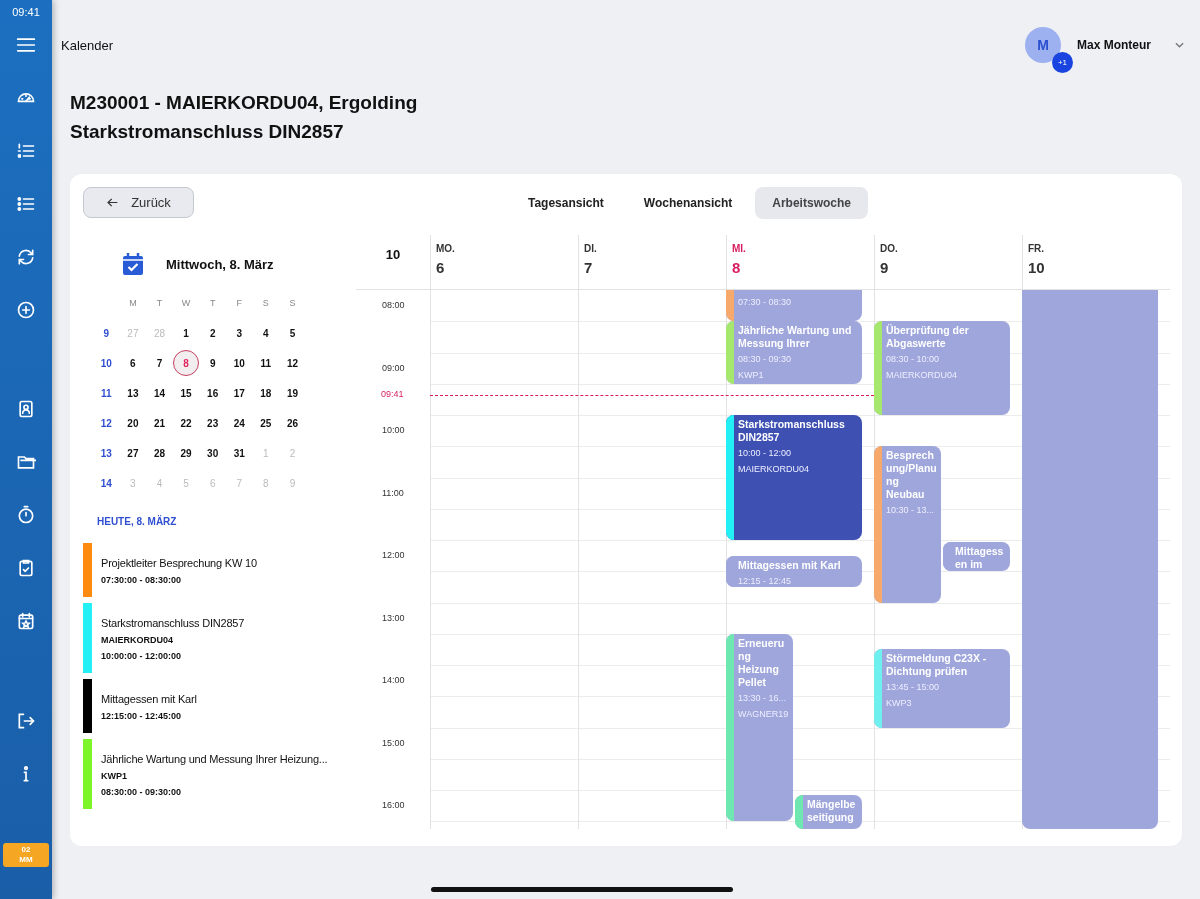 The image size is (1200, 899). What do you see at coordinates (266, 423) in the screenshot?
I see `calendar-day: 25` at bounding box center [266, 423].